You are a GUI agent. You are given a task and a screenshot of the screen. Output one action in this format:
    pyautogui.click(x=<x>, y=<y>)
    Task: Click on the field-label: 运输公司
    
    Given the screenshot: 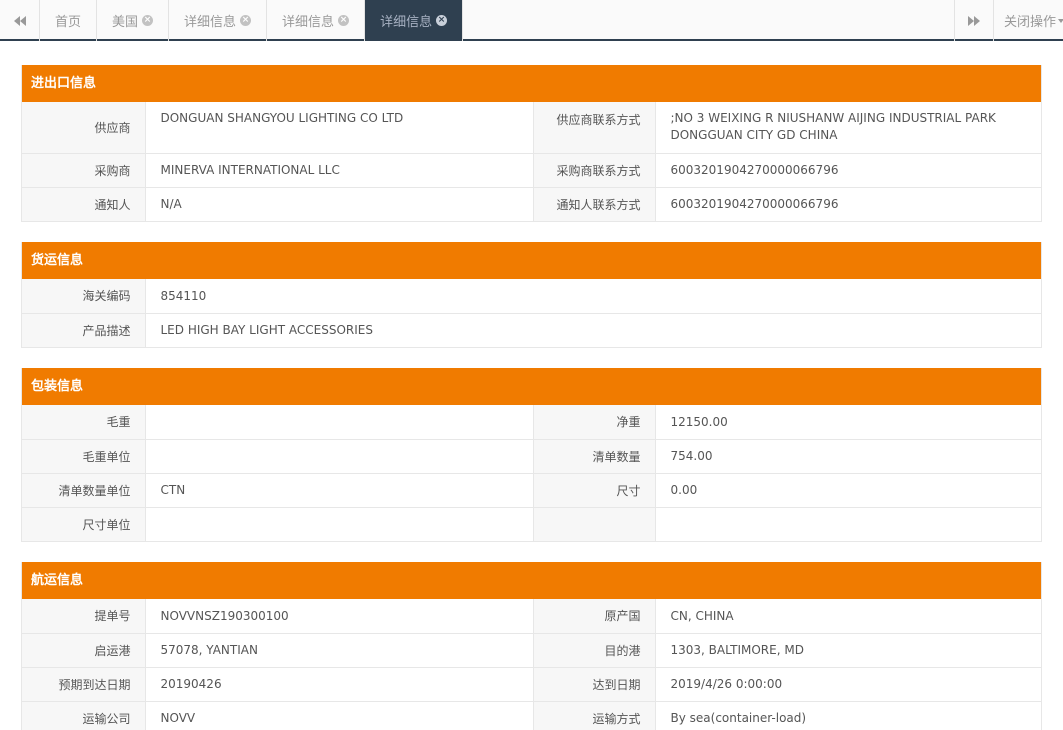 What is the action you would take?
    pyautogui.click(x=84, y=715)
    